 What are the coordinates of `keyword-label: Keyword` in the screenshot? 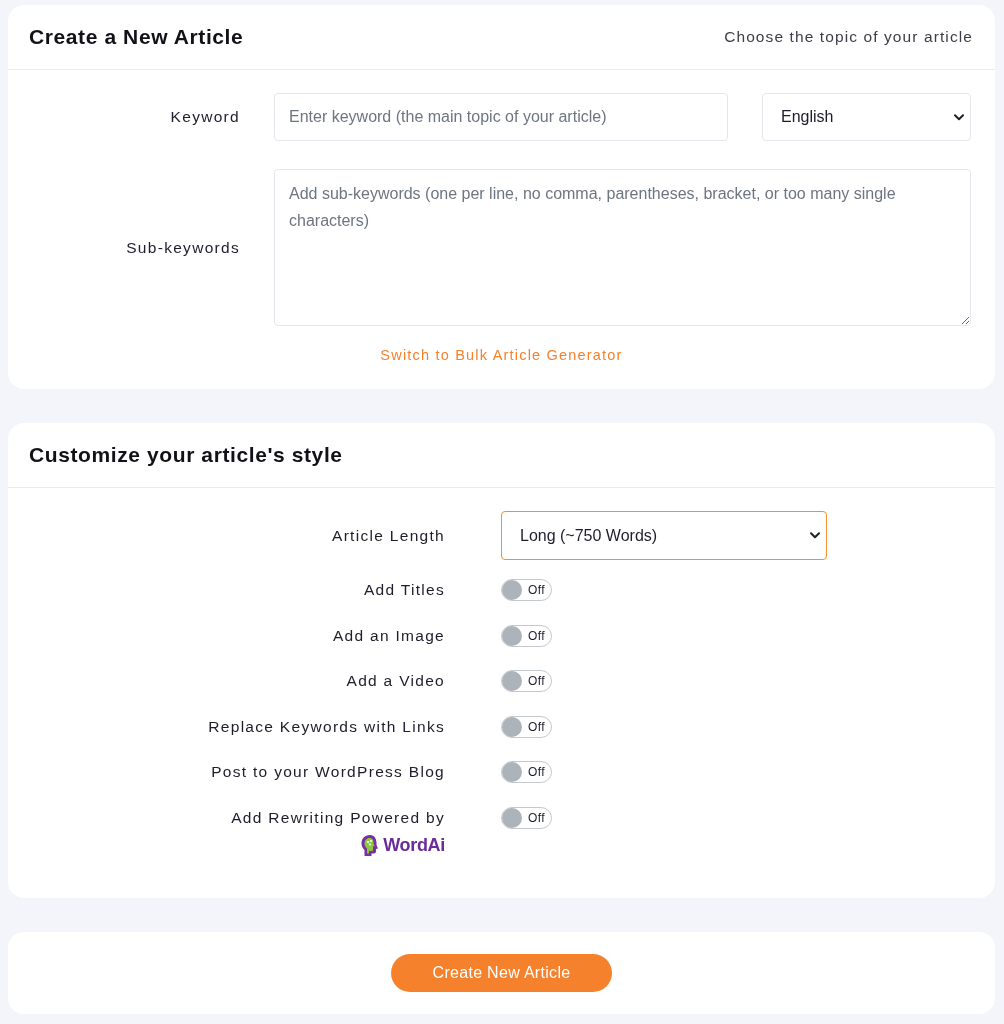 It's located at (205, 117).